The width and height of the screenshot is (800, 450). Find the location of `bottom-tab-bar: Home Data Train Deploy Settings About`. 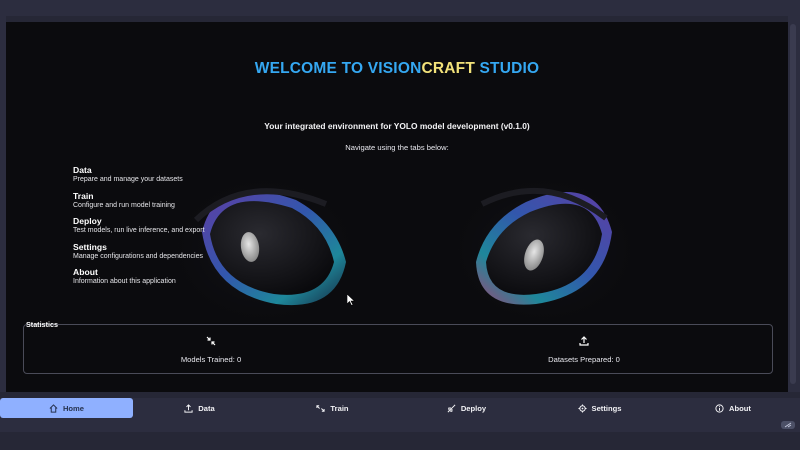

bottom-tab-bar: Home Data Train Deploy Settings About is located at coordinates (400, 408).